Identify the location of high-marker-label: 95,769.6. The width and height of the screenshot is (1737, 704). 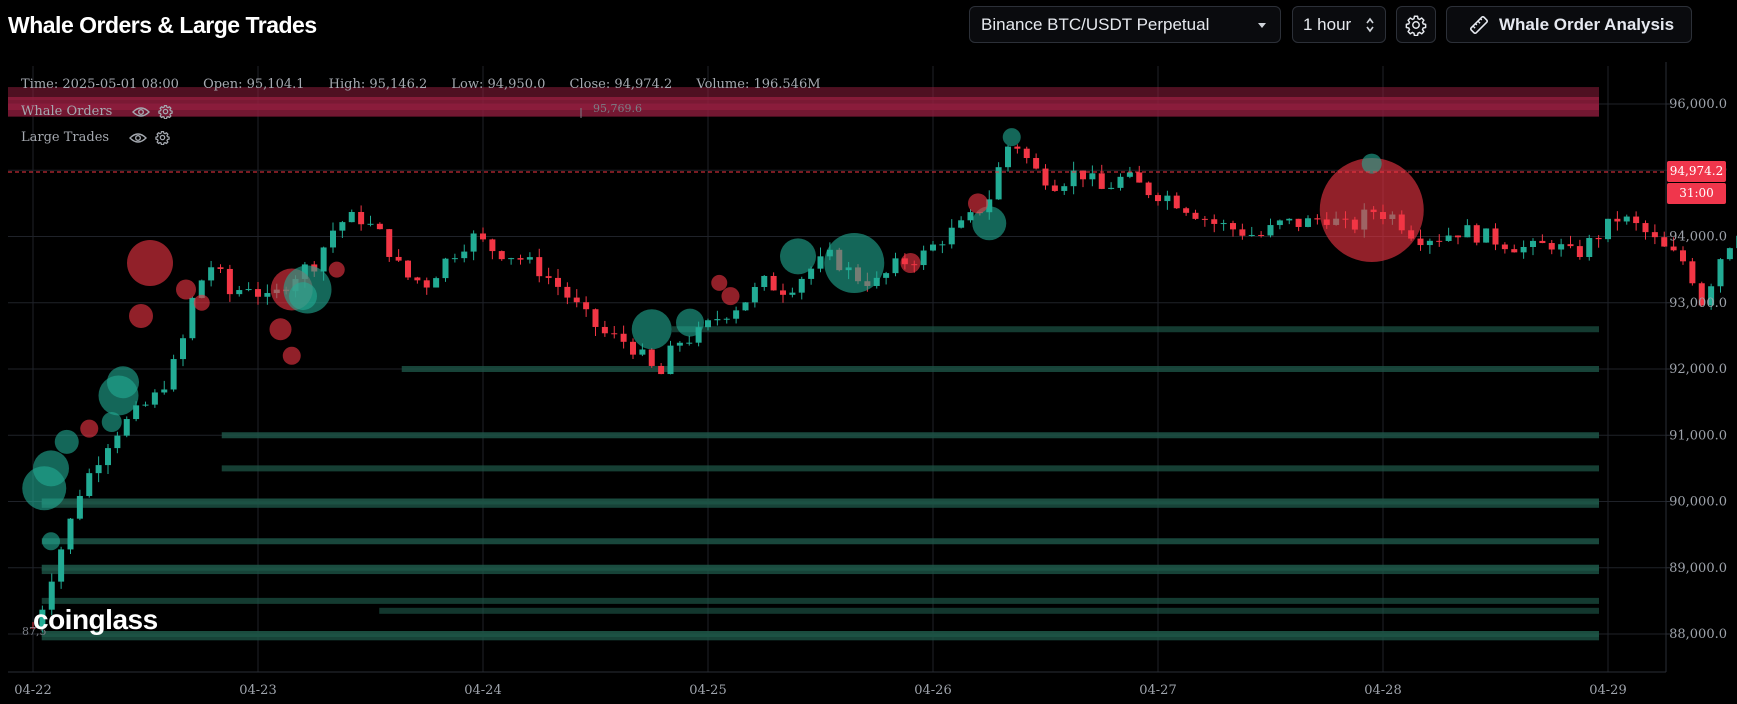
(617, 108).